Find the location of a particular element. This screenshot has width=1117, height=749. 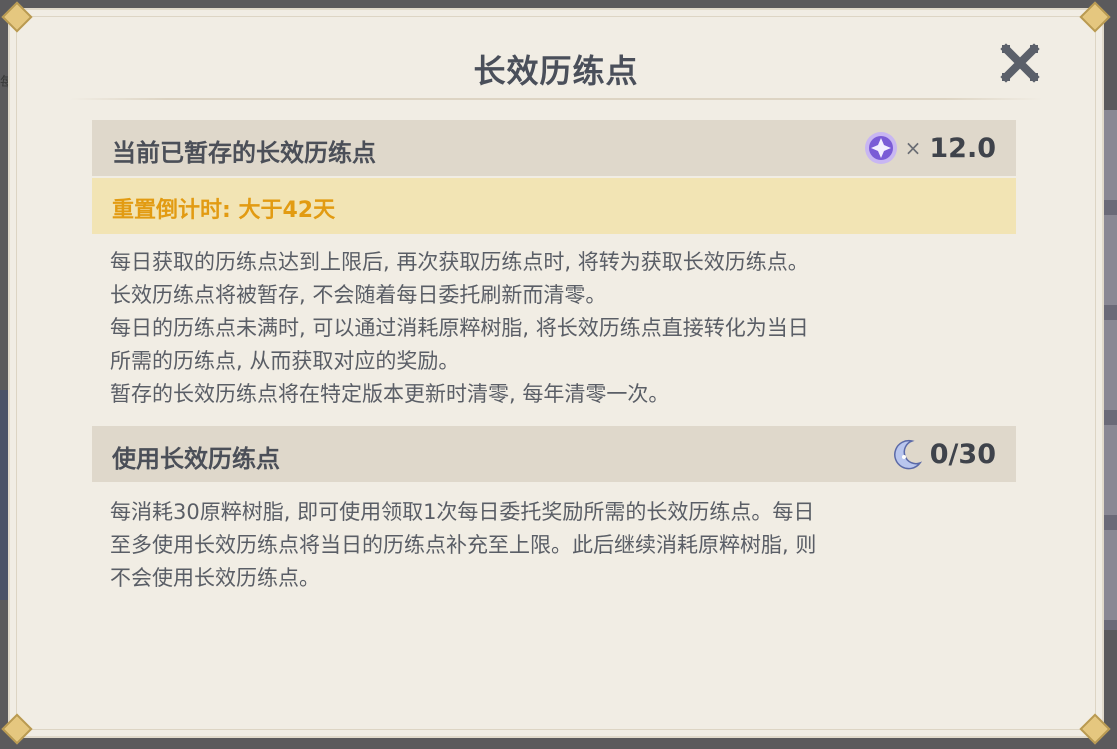

use-points-header: 使用长效历练点 0/30 is located at coordinates (554, 454).